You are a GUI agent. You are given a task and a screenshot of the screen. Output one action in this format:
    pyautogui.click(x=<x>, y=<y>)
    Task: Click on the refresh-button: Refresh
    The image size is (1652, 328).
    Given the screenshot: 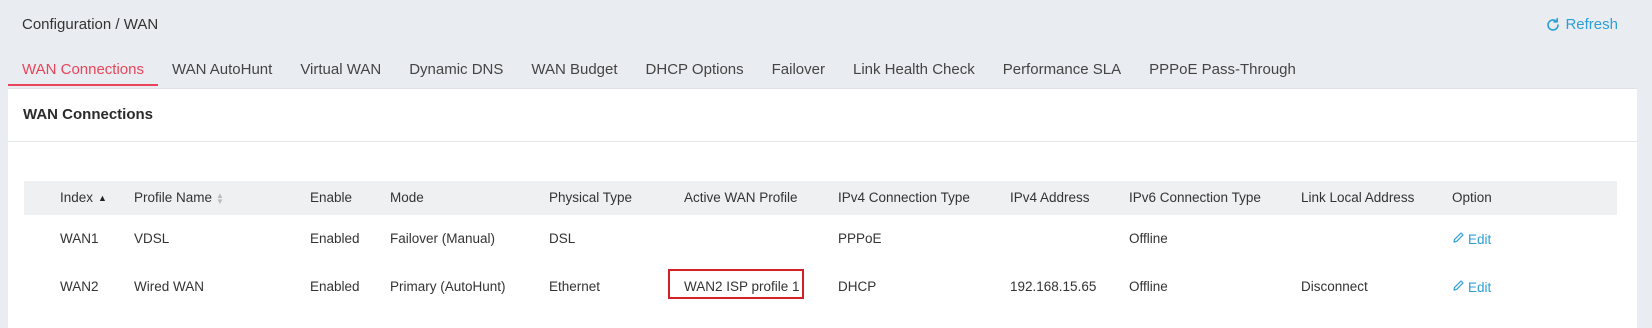 What is the action you would take?
    pyautogui.click(x=1581, y=24)
    